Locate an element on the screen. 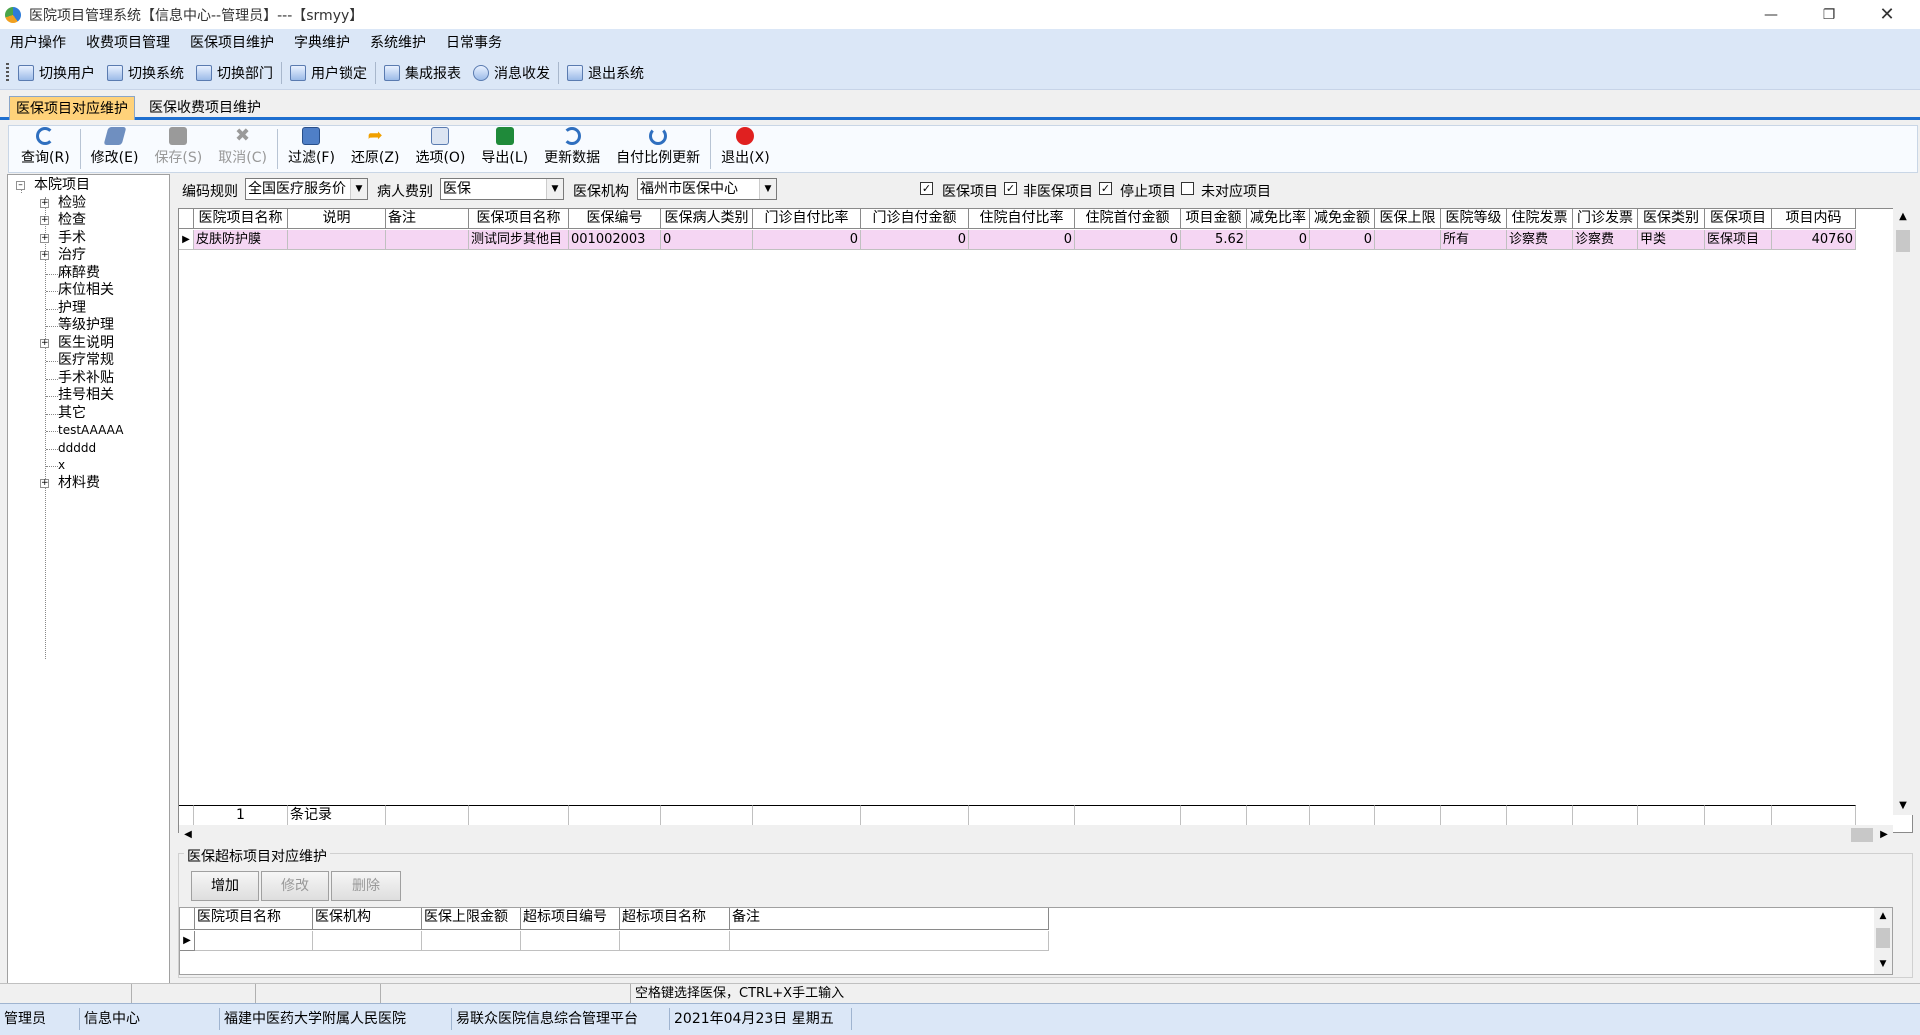 The width and height of the screenshot is (1920, 1035). column-header: 门诊自付比率 is located at coordinates (807, 219).